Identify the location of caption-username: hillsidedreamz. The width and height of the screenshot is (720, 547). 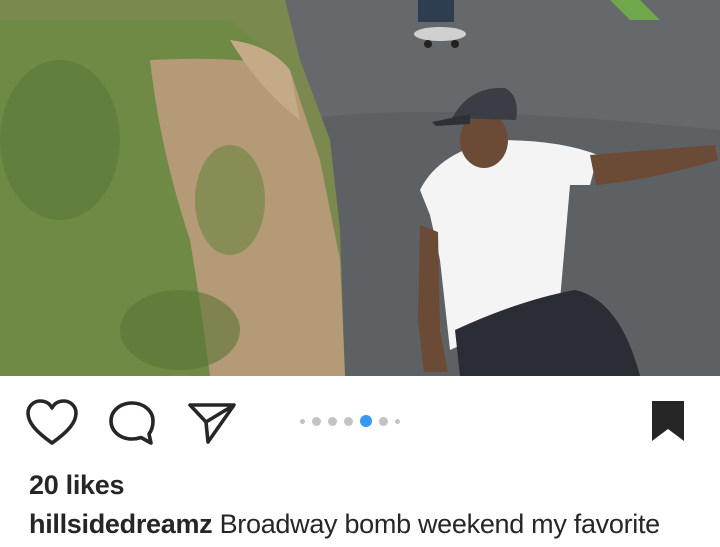
(121, 524).